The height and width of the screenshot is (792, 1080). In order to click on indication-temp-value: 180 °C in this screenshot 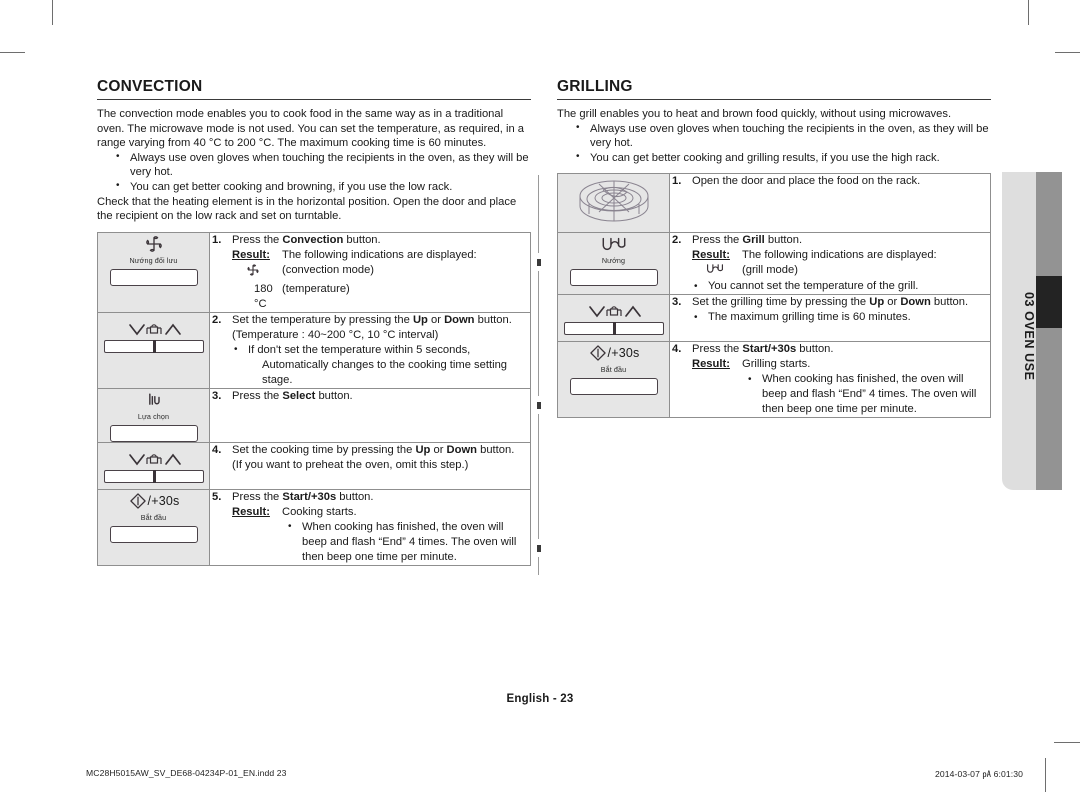, I will do `click(263, 296)`.